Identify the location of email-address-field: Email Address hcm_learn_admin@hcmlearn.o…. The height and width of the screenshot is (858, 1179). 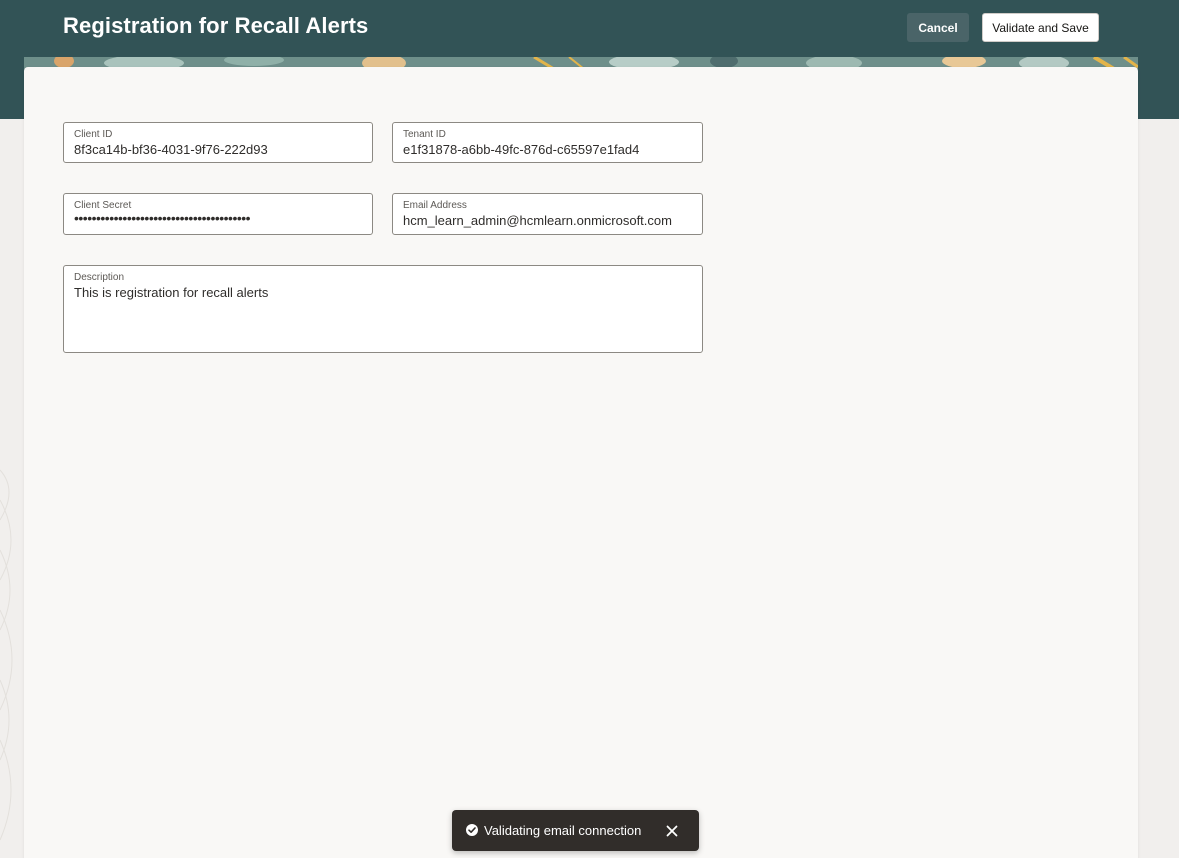
(547, 214).